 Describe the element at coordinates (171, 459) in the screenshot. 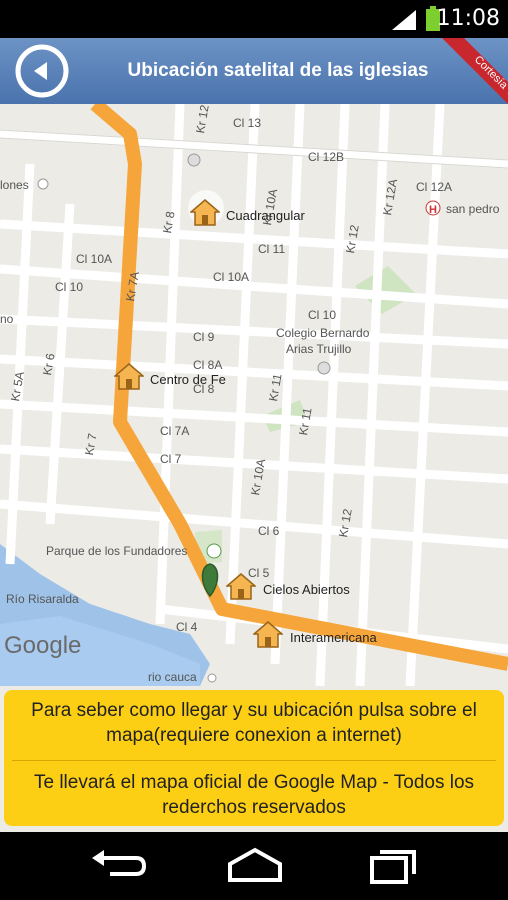

I see `street-label: Cl 7` at that location.